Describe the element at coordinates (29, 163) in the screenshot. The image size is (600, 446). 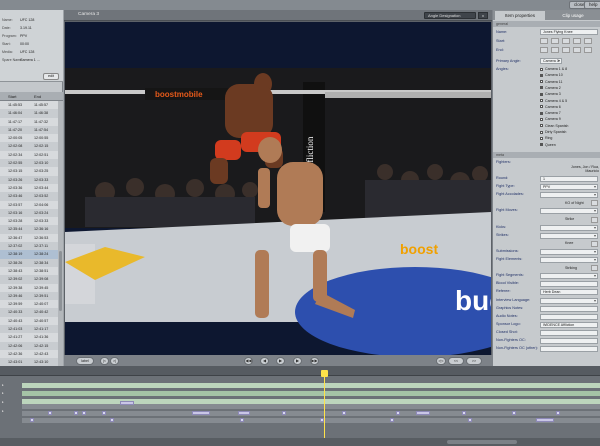
I see `list-item: 12:02:55 12:03:10` at that location.